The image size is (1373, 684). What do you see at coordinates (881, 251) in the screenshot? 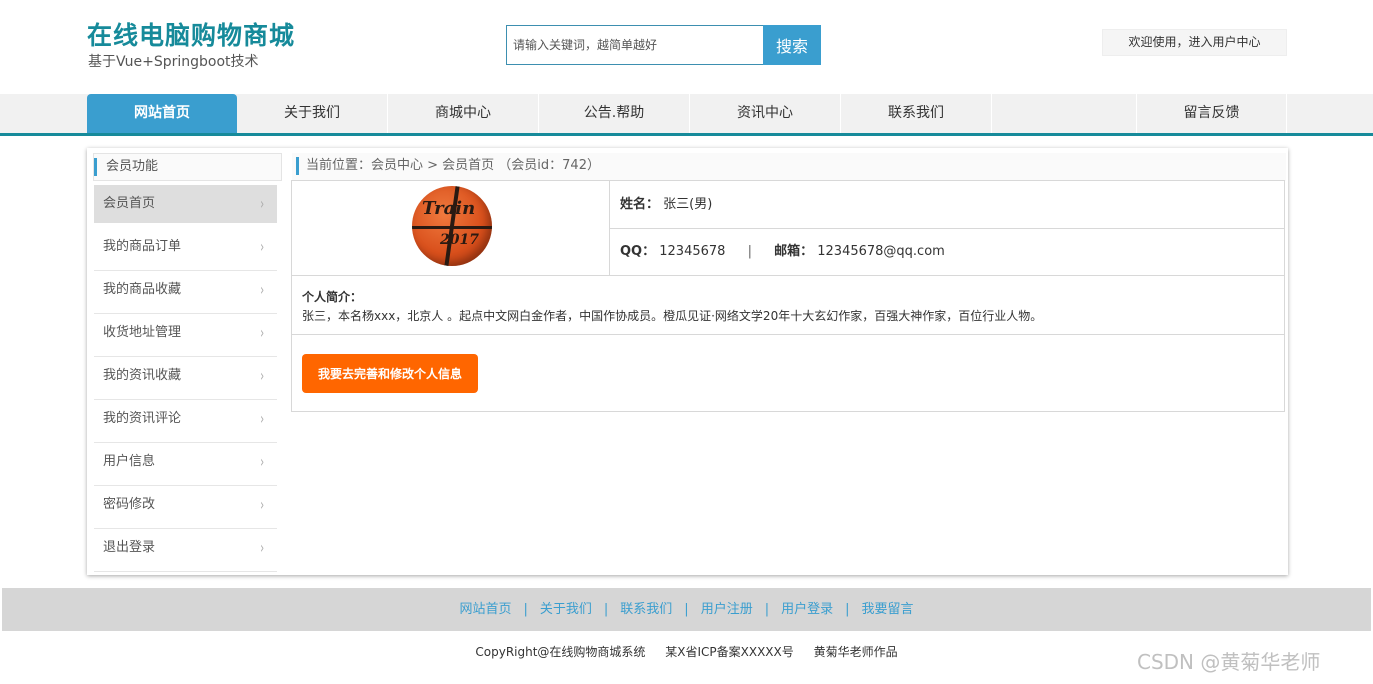
I see `email-value: 12345678@qq.com` at bounding box center [881, 251].